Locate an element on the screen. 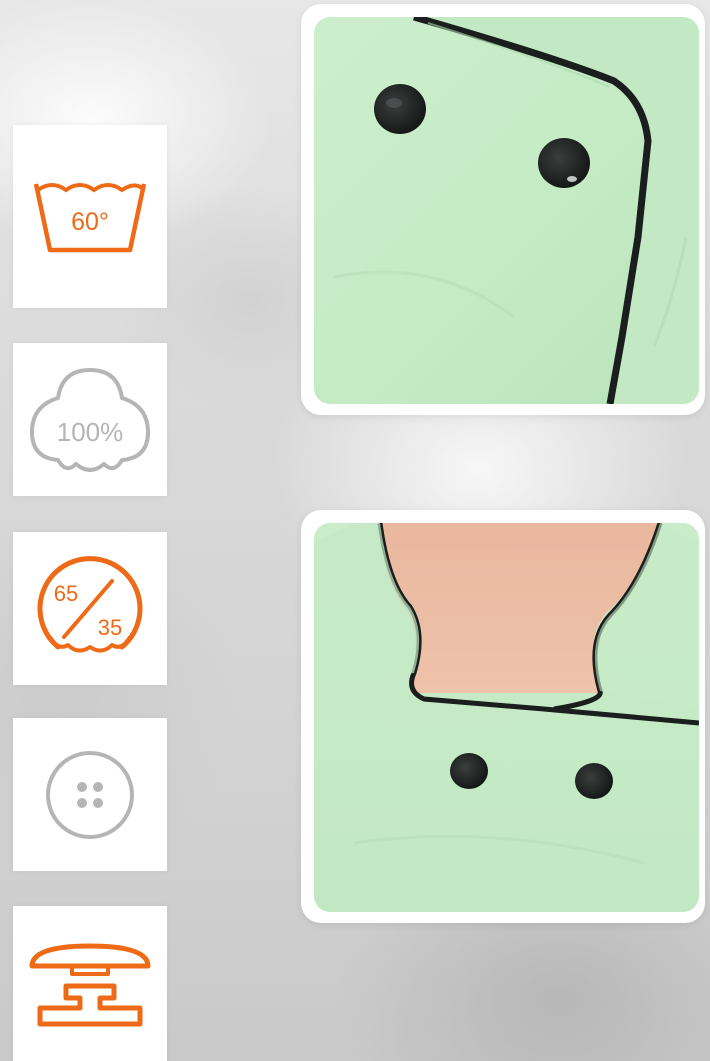 Image resolution: width=710 pixels, height=1061 pixels. snap-fastener-icon is located at coordinates (90, 984).